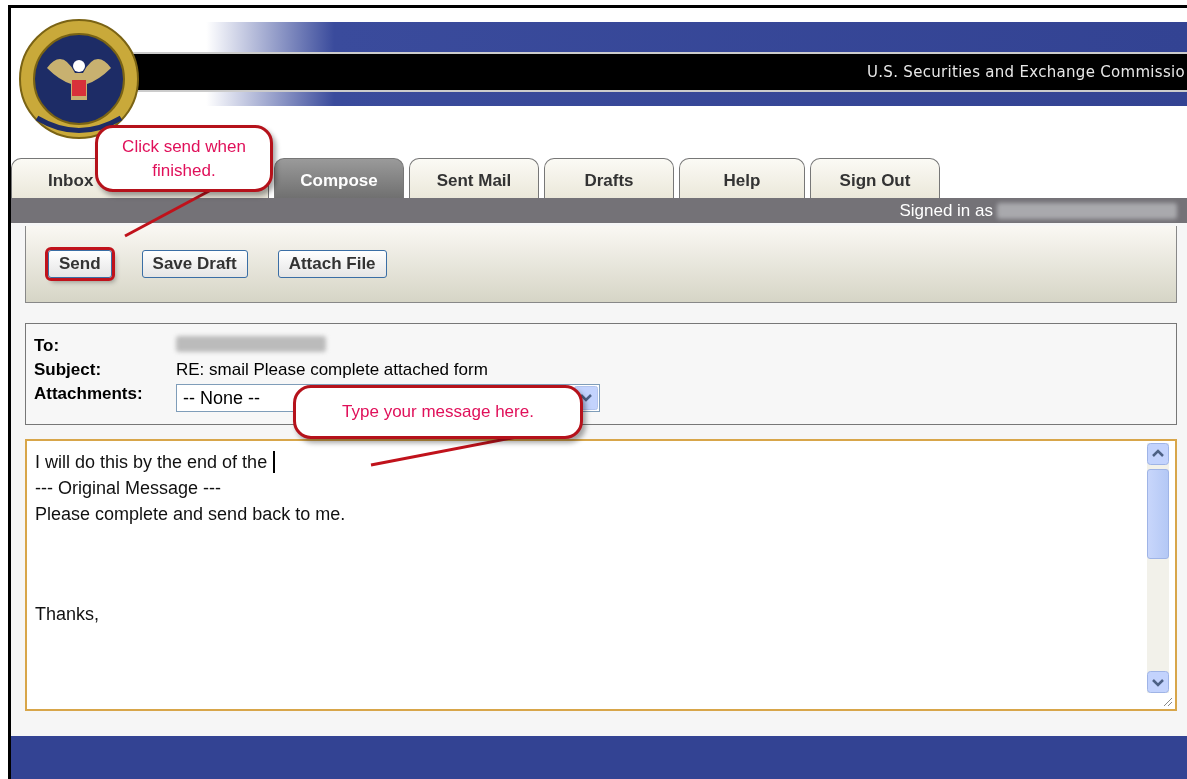 The image size is (1187, 779). I want to click on field-label: To:, so click(47, 346).